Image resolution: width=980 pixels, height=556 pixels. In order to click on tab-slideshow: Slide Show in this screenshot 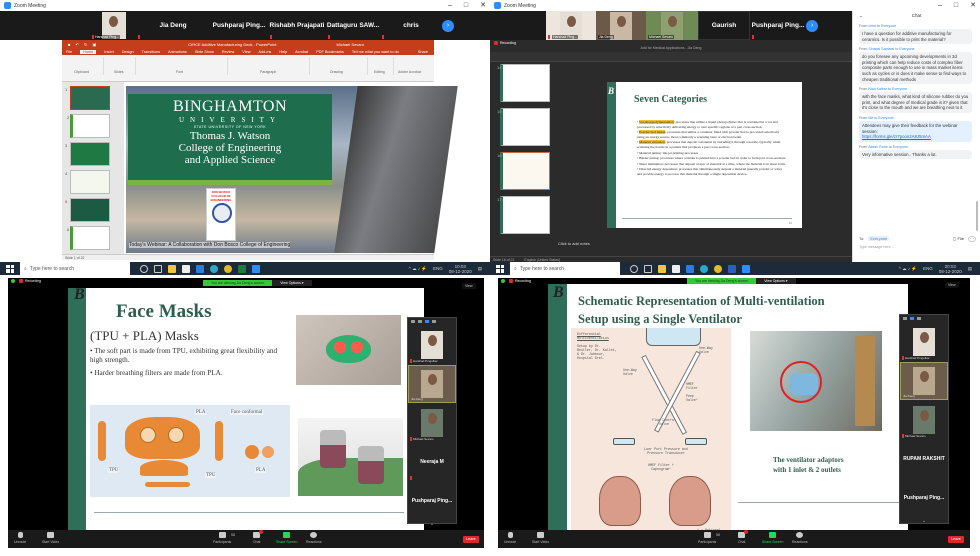, I will do `click(204, 52)`.